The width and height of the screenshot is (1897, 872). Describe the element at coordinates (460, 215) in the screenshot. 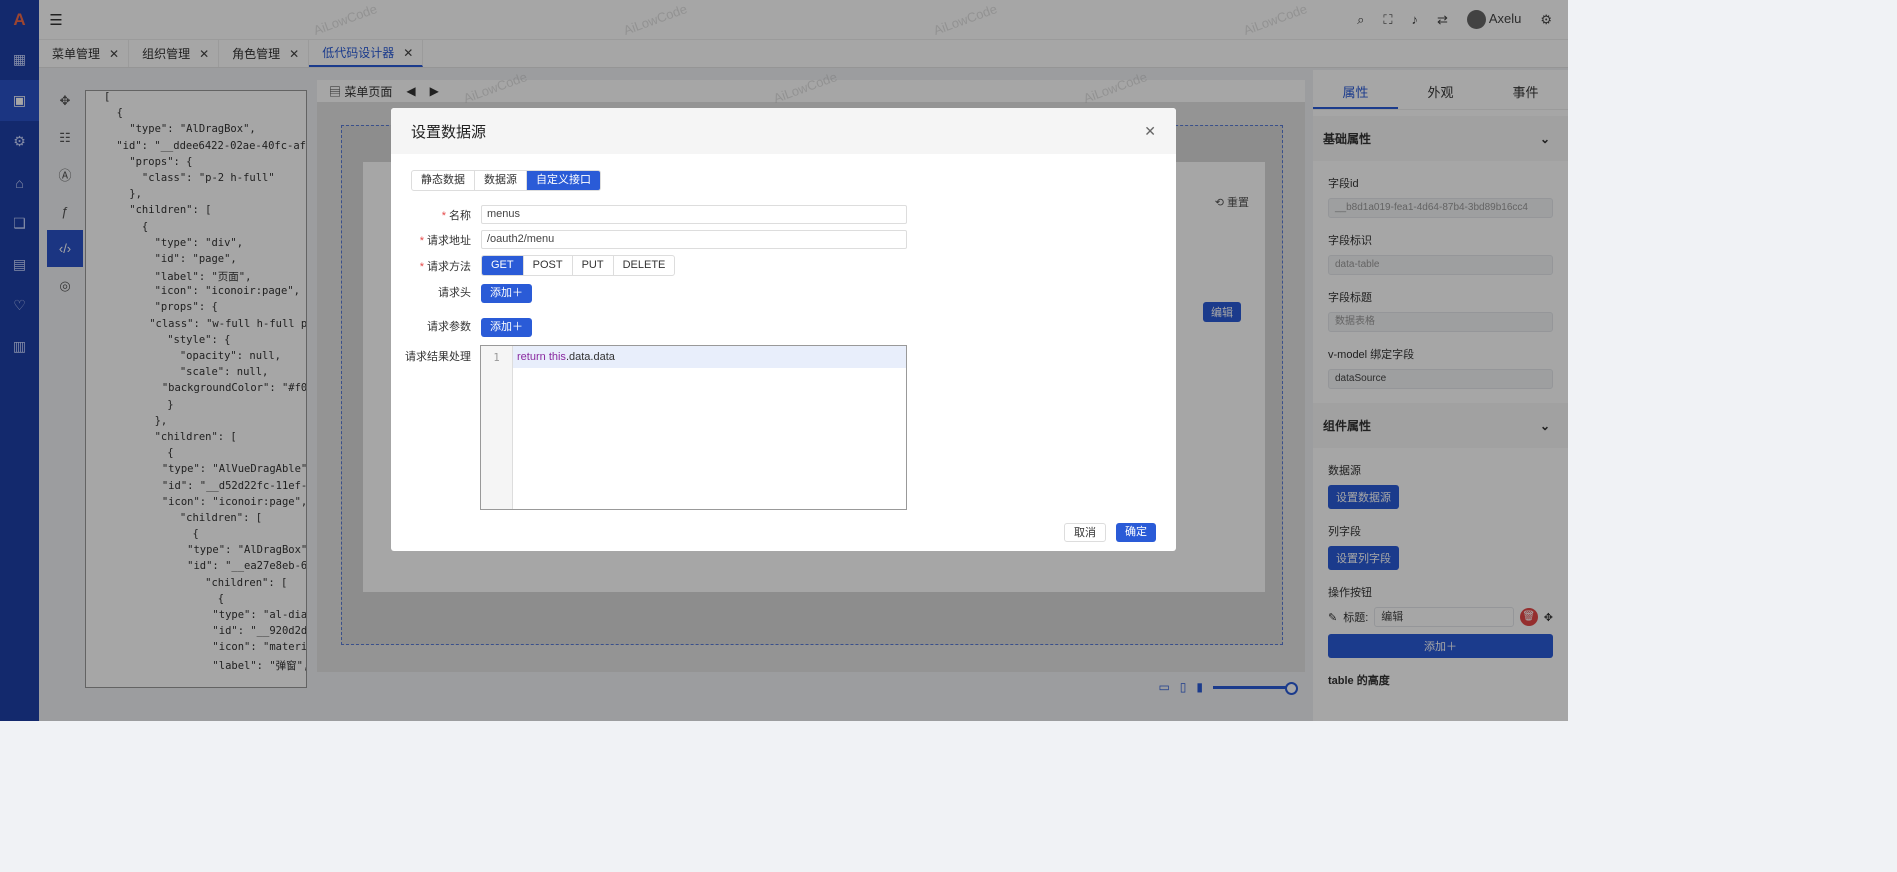

I see `label-text: 名称` at that location.